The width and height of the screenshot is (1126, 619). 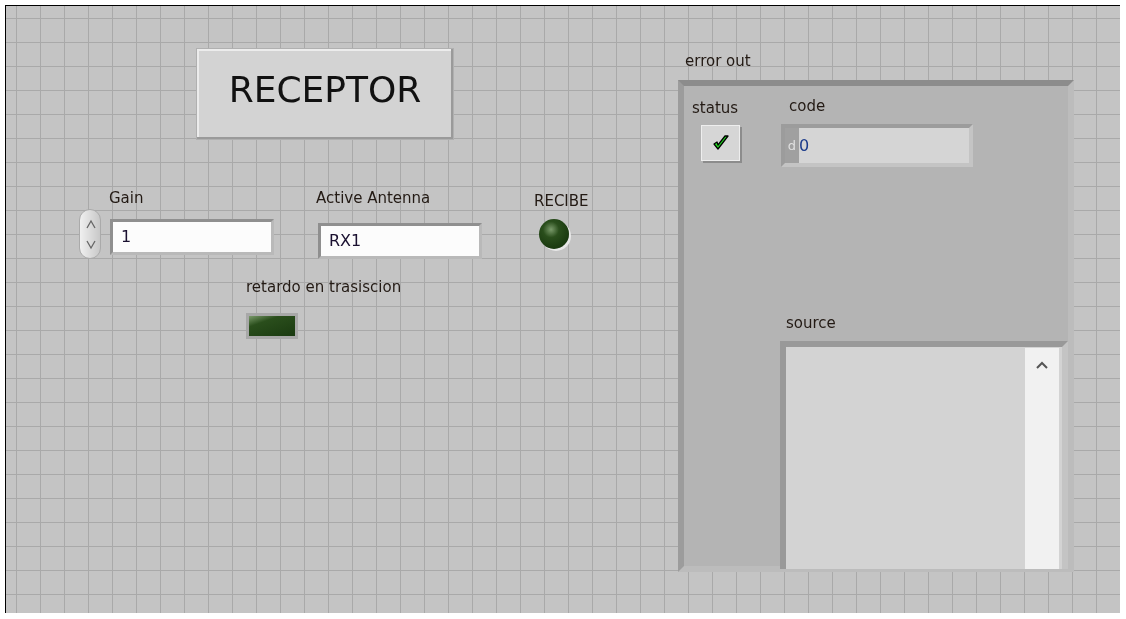 What do you see at coordinates (90, 234) in the screenshot?
I see `increment-decrement-arrows` at bounding box center [90, 234].